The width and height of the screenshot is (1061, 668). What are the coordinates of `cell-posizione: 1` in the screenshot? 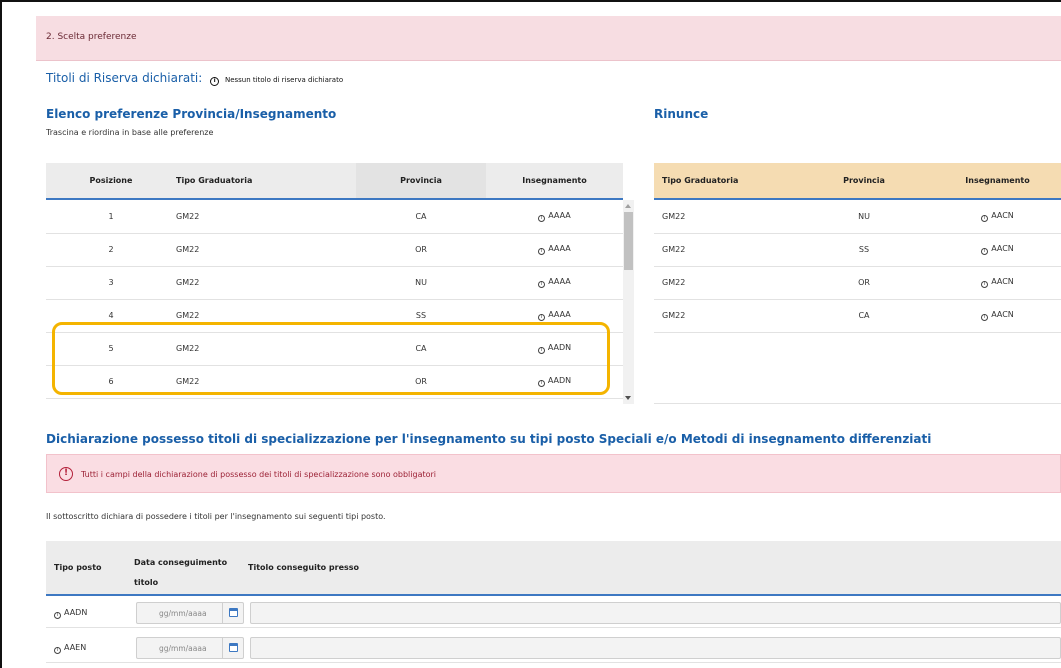 It's located at (111, 217).